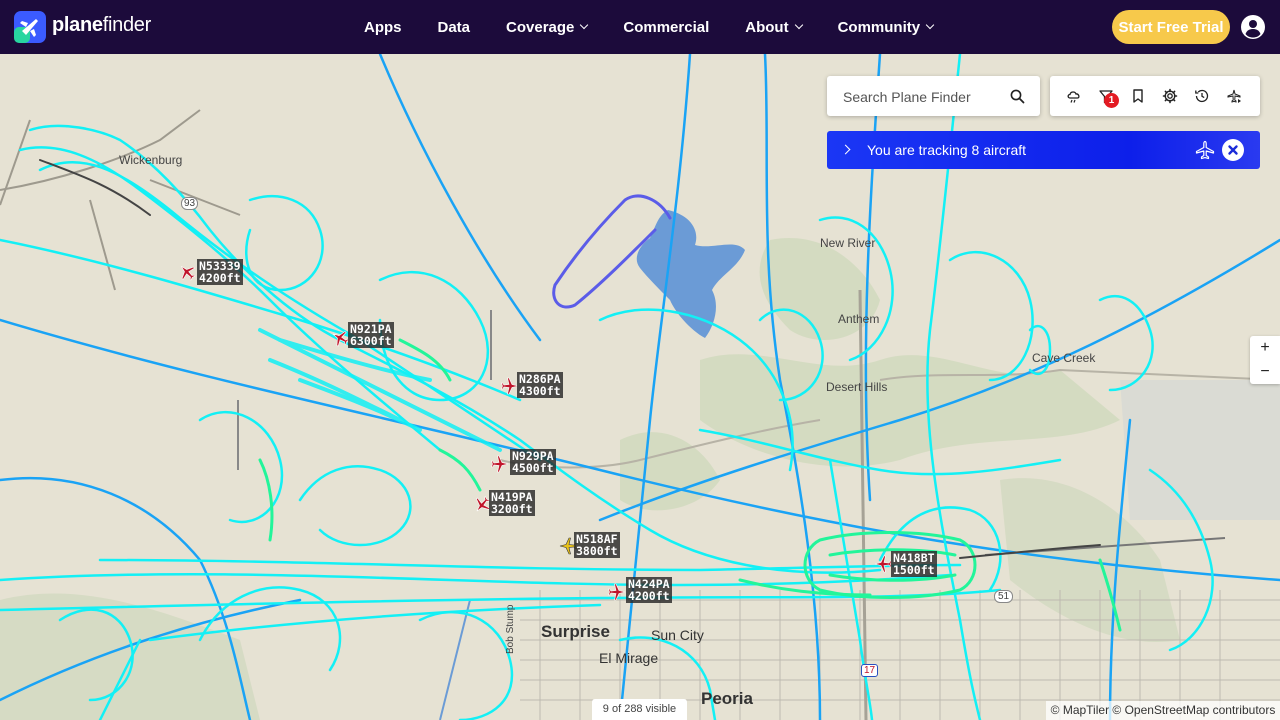 This screenshot has height=720, width=1280. Describe the element at coordinates (1253, 27) in the screenshot. I see `account-icon` at that location.